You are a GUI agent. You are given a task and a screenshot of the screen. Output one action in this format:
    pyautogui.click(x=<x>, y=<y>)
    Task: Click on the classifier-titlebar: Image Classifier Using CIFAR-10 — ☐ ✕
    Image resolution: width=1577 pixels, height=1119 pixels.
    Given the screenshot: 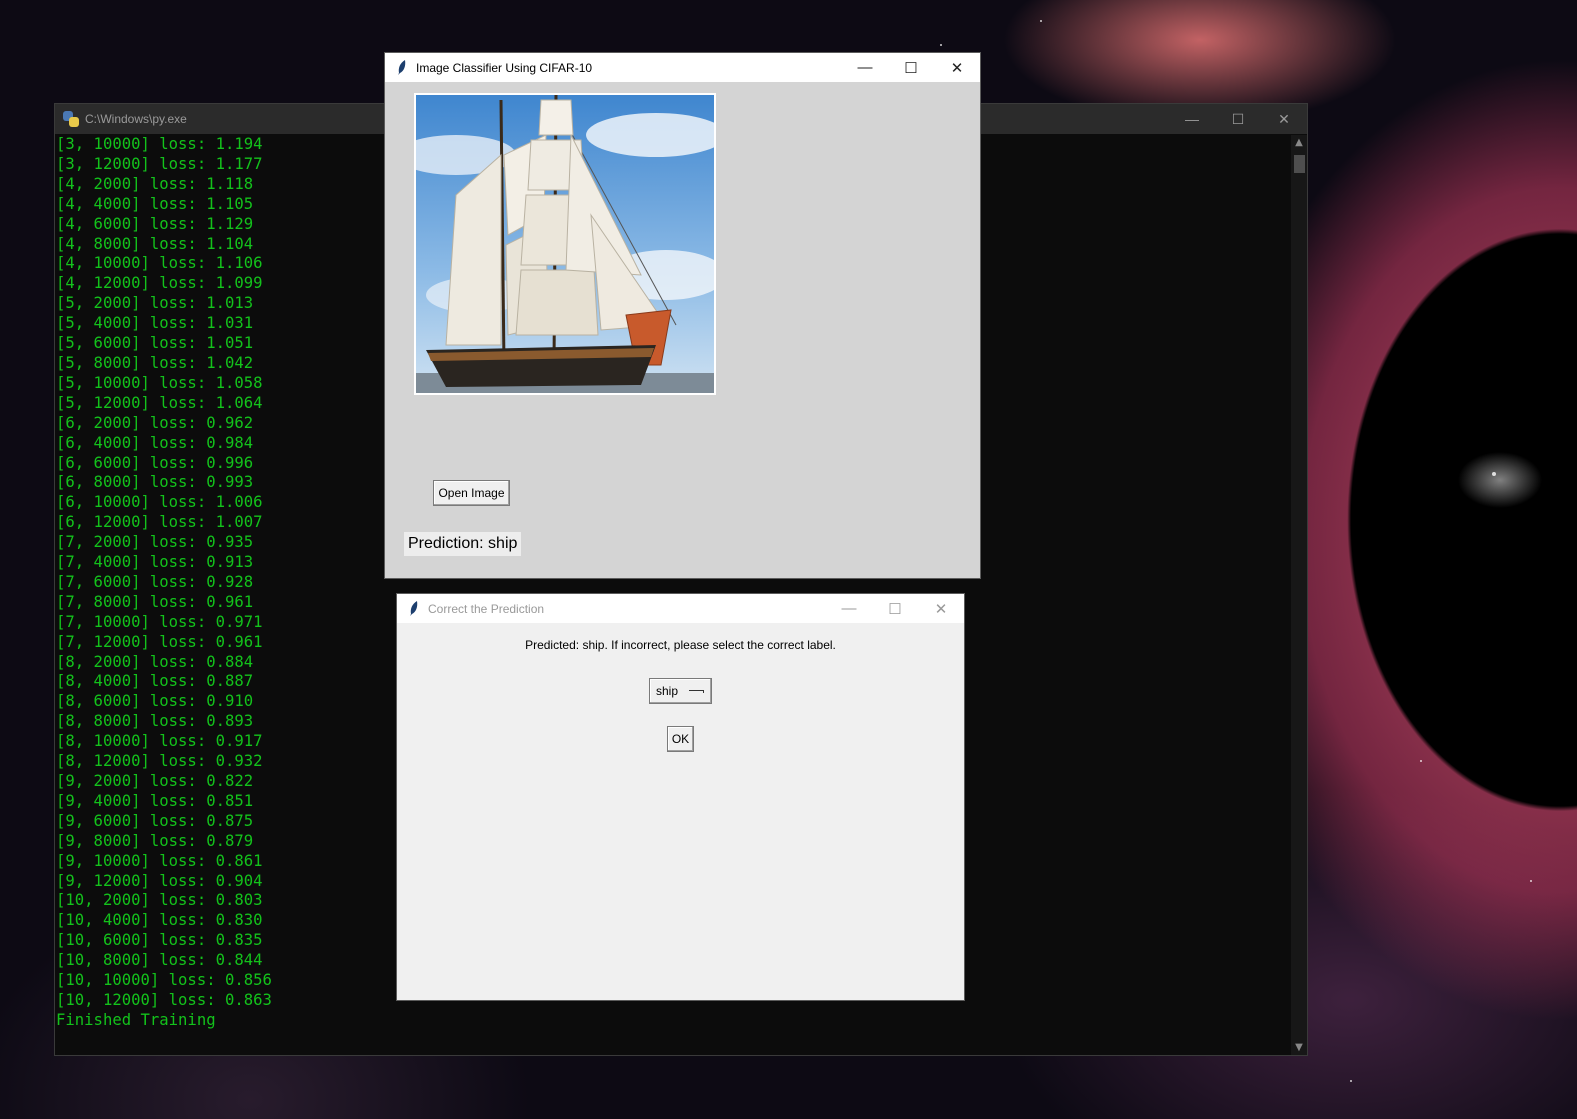 What is the action you would take?
    pyautogui.click(x=682, y=67)
    